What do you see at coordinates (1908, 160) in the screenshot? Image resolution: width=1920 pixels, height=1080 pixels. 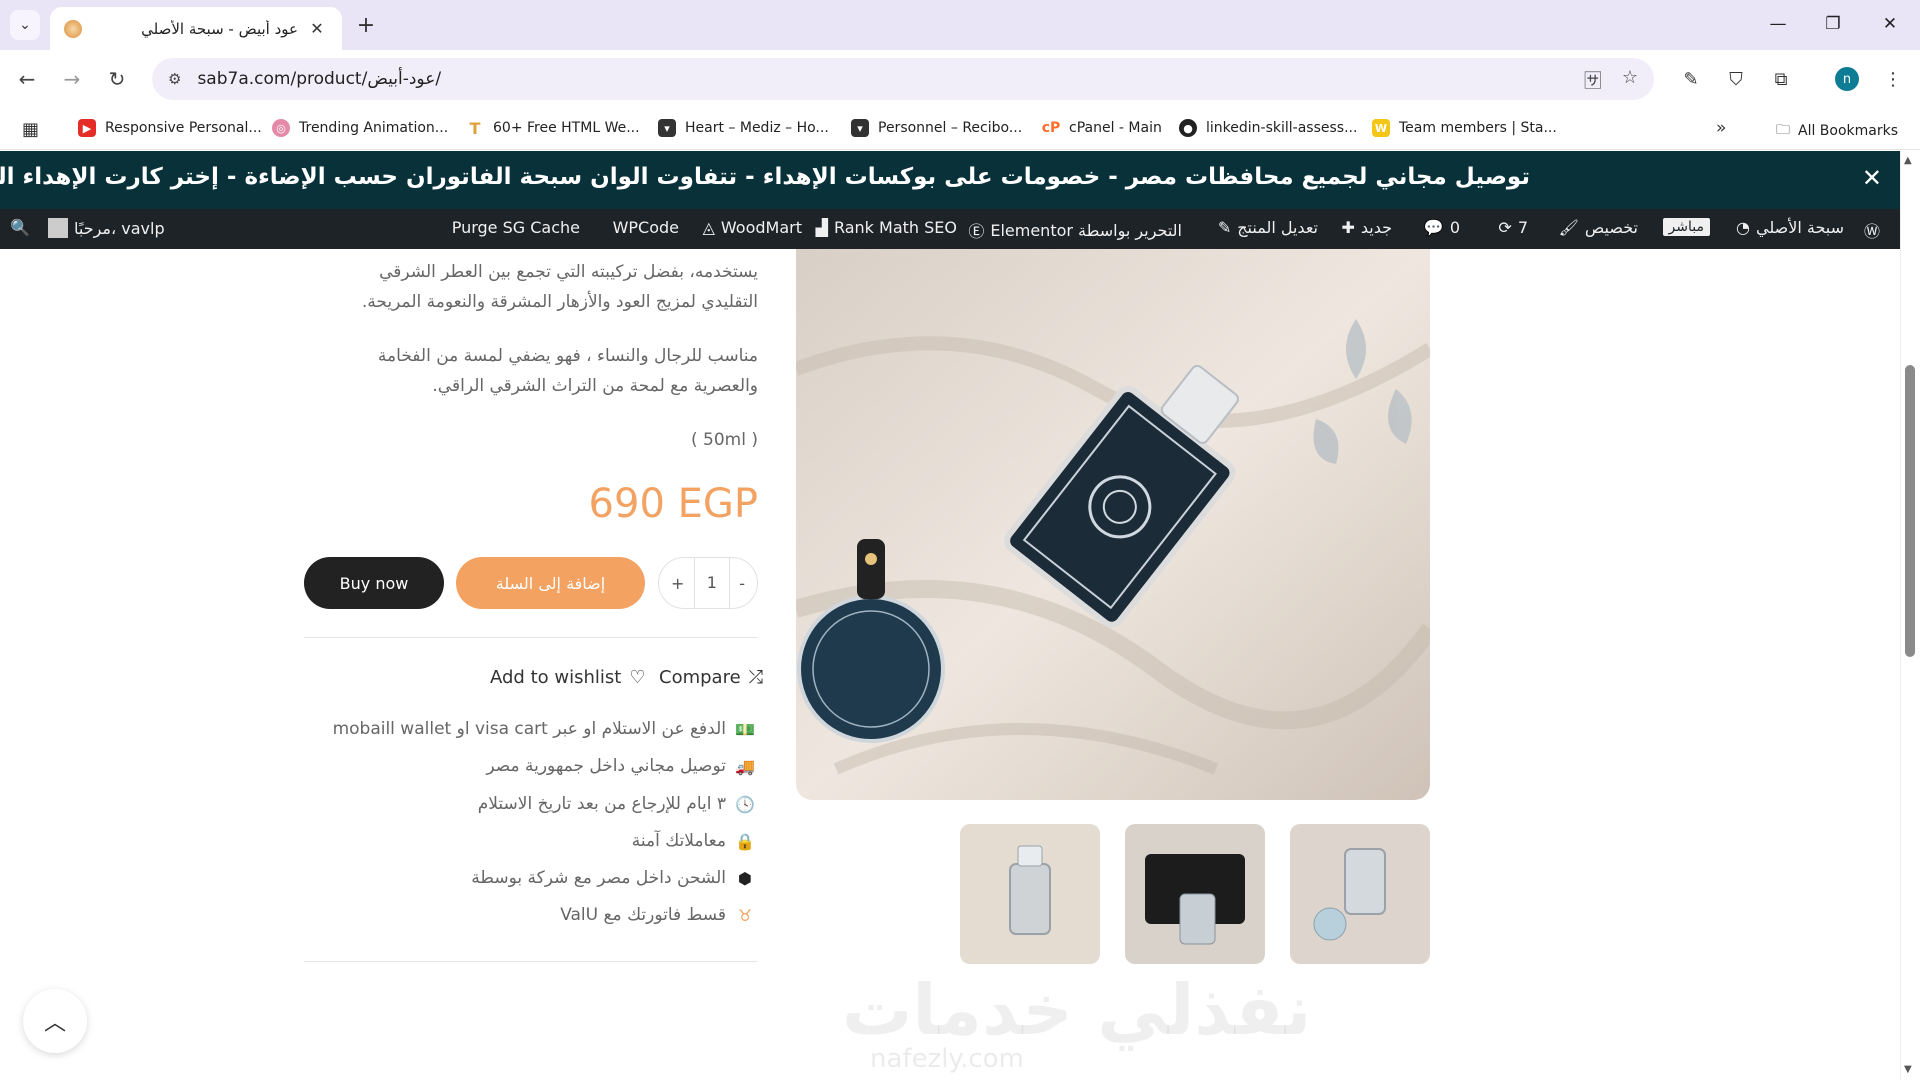 I see `scroll-up-arrow-icon: ▲` at bounding box center [1908, 160].